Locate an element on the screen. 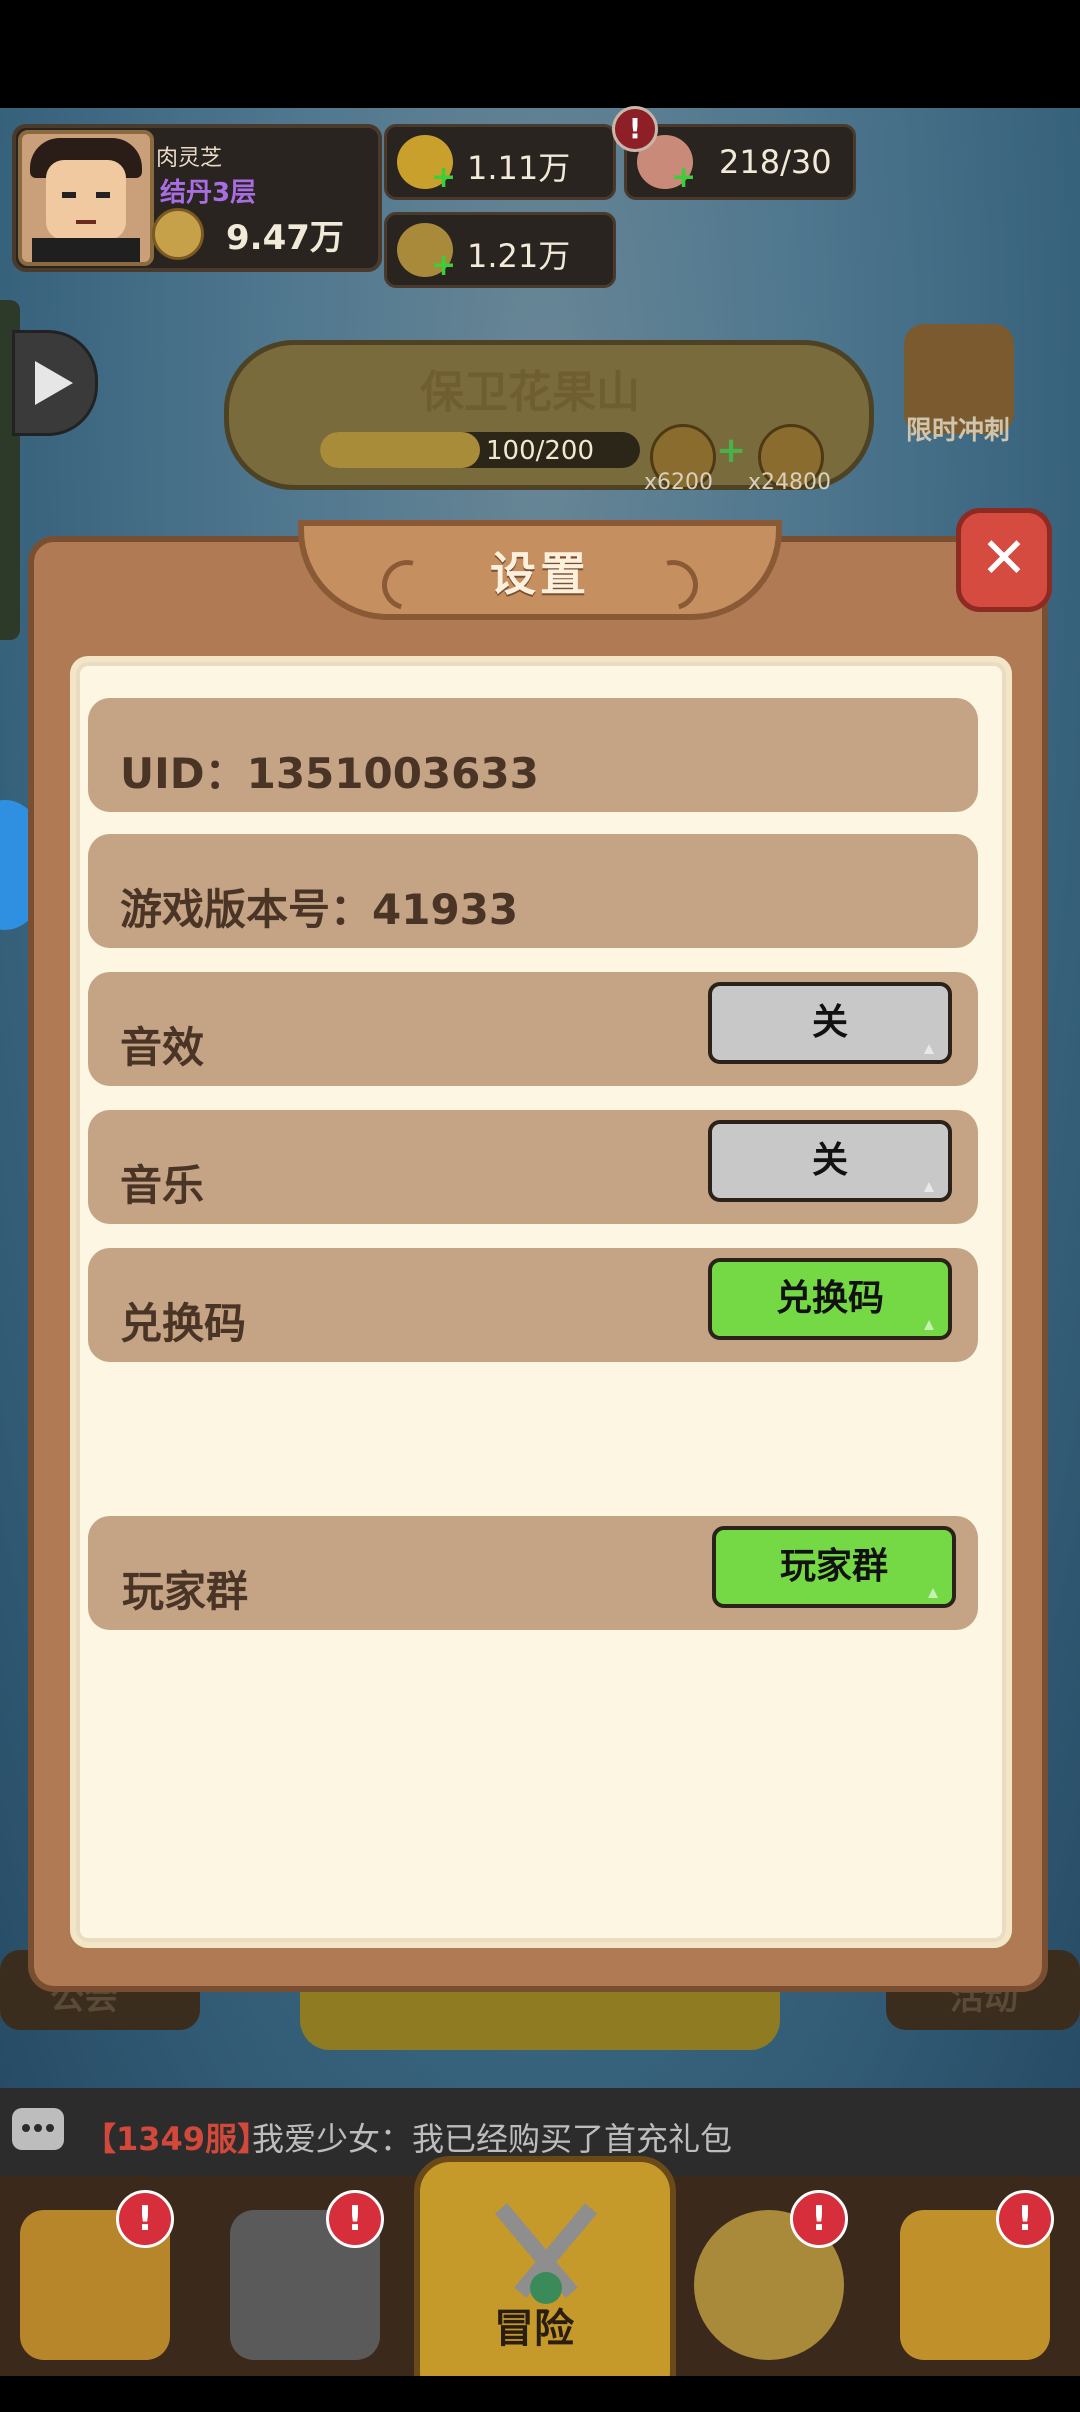 The image size is (1080, 2412). sound-effect-row: 音效 关 is located at coordinates (533, 1029).